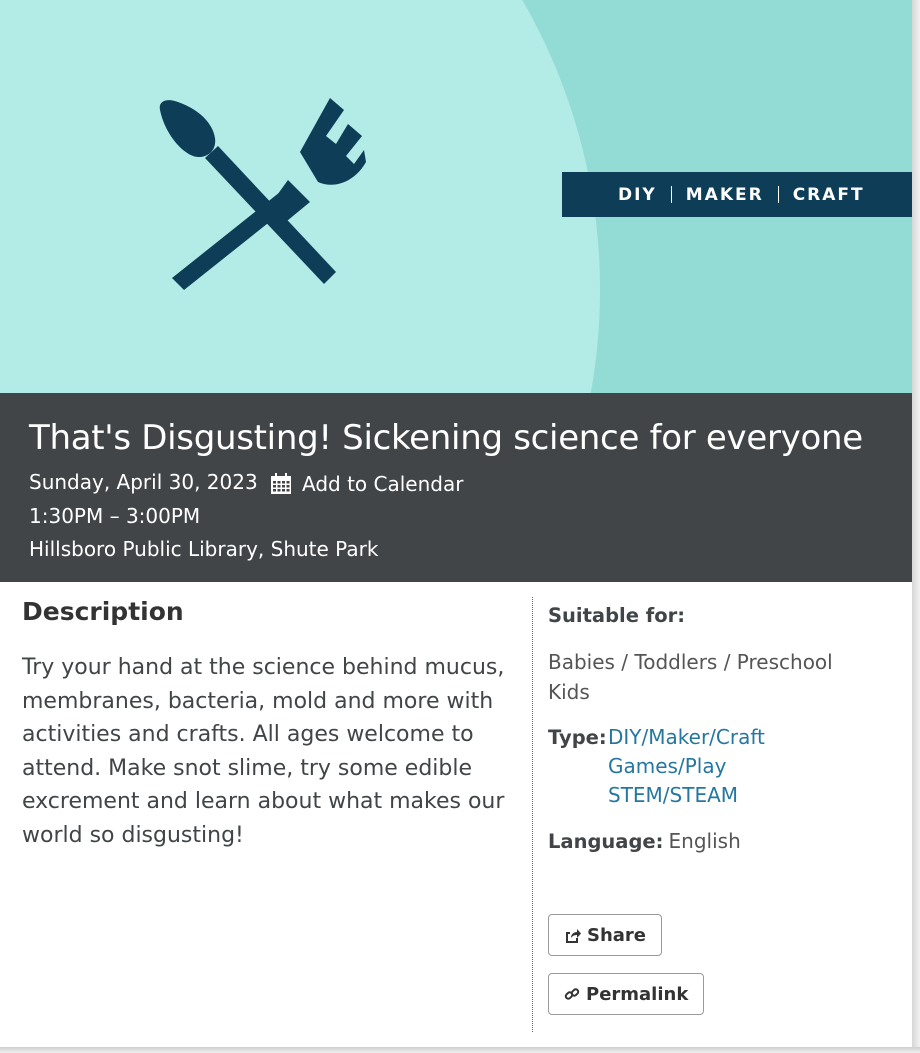  I want to click on page-shadow-right, so click(916, 526).